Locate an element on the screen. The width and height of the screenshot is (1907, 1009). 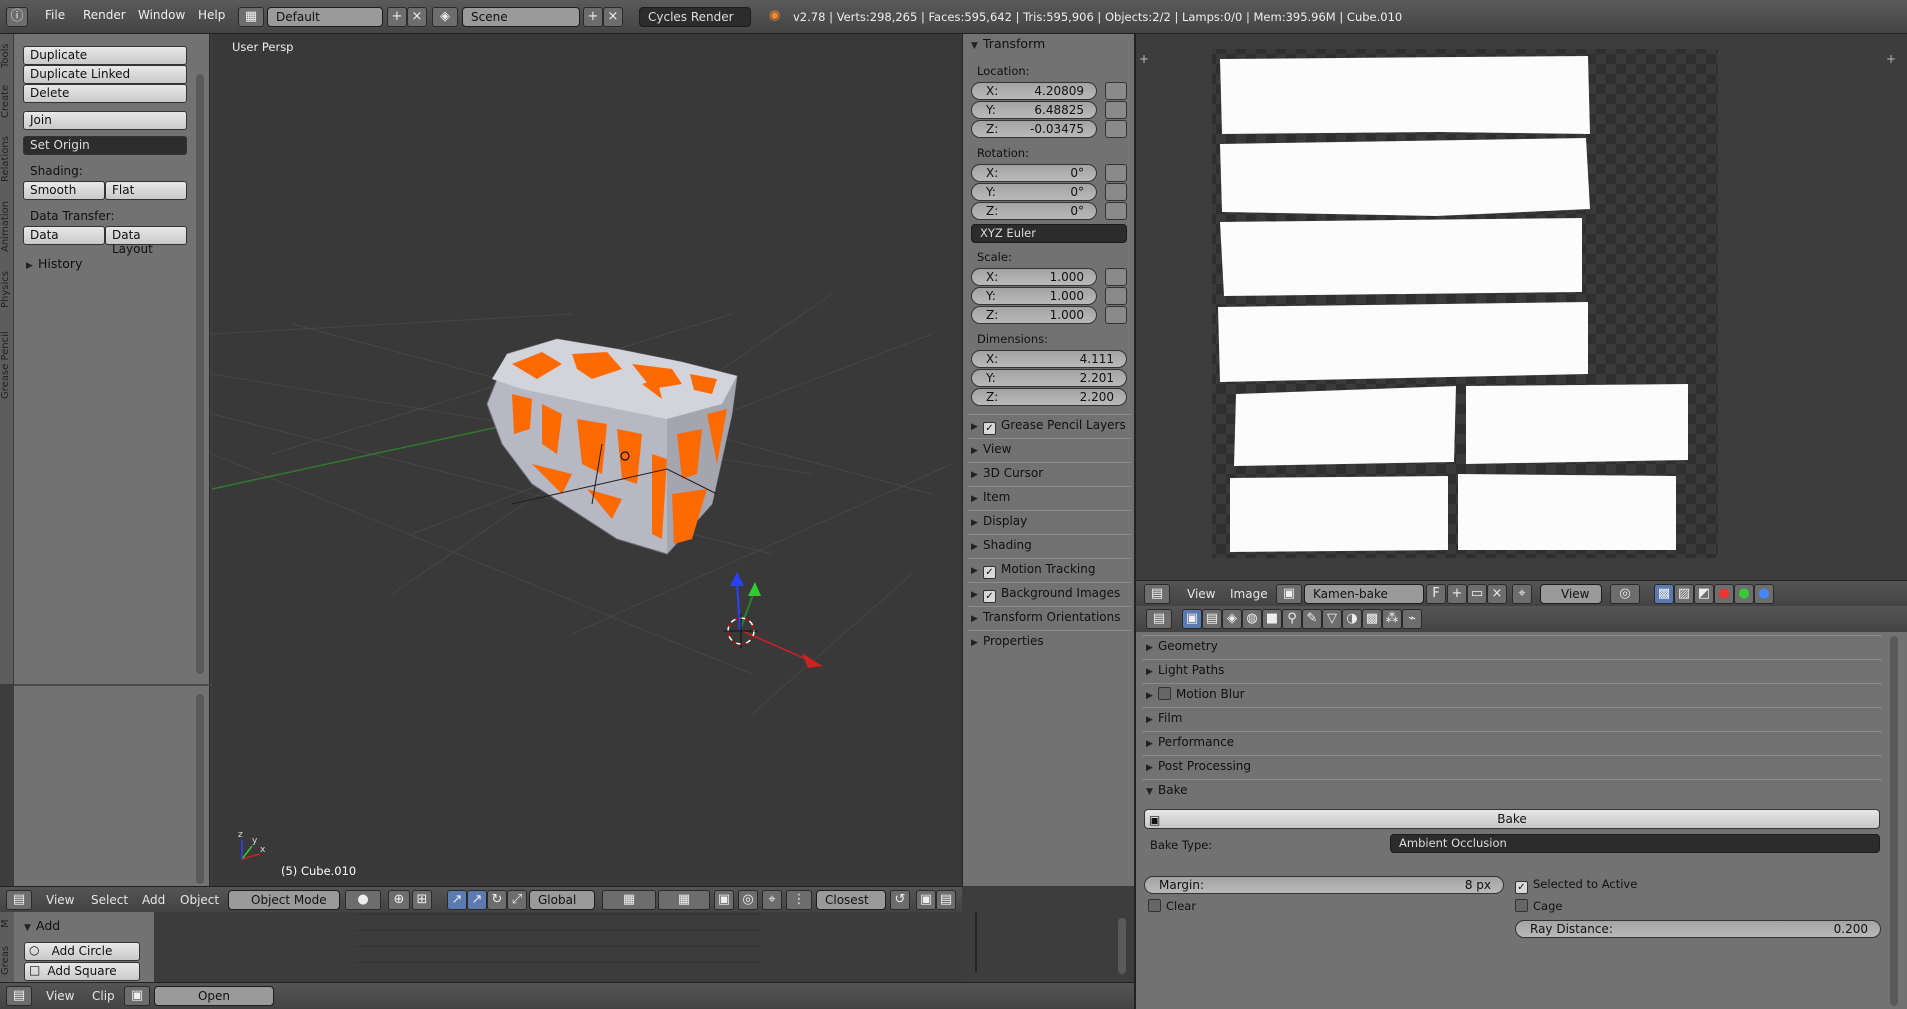
image-name-field: Kamen-bake is located at coordinates (1364, 594).